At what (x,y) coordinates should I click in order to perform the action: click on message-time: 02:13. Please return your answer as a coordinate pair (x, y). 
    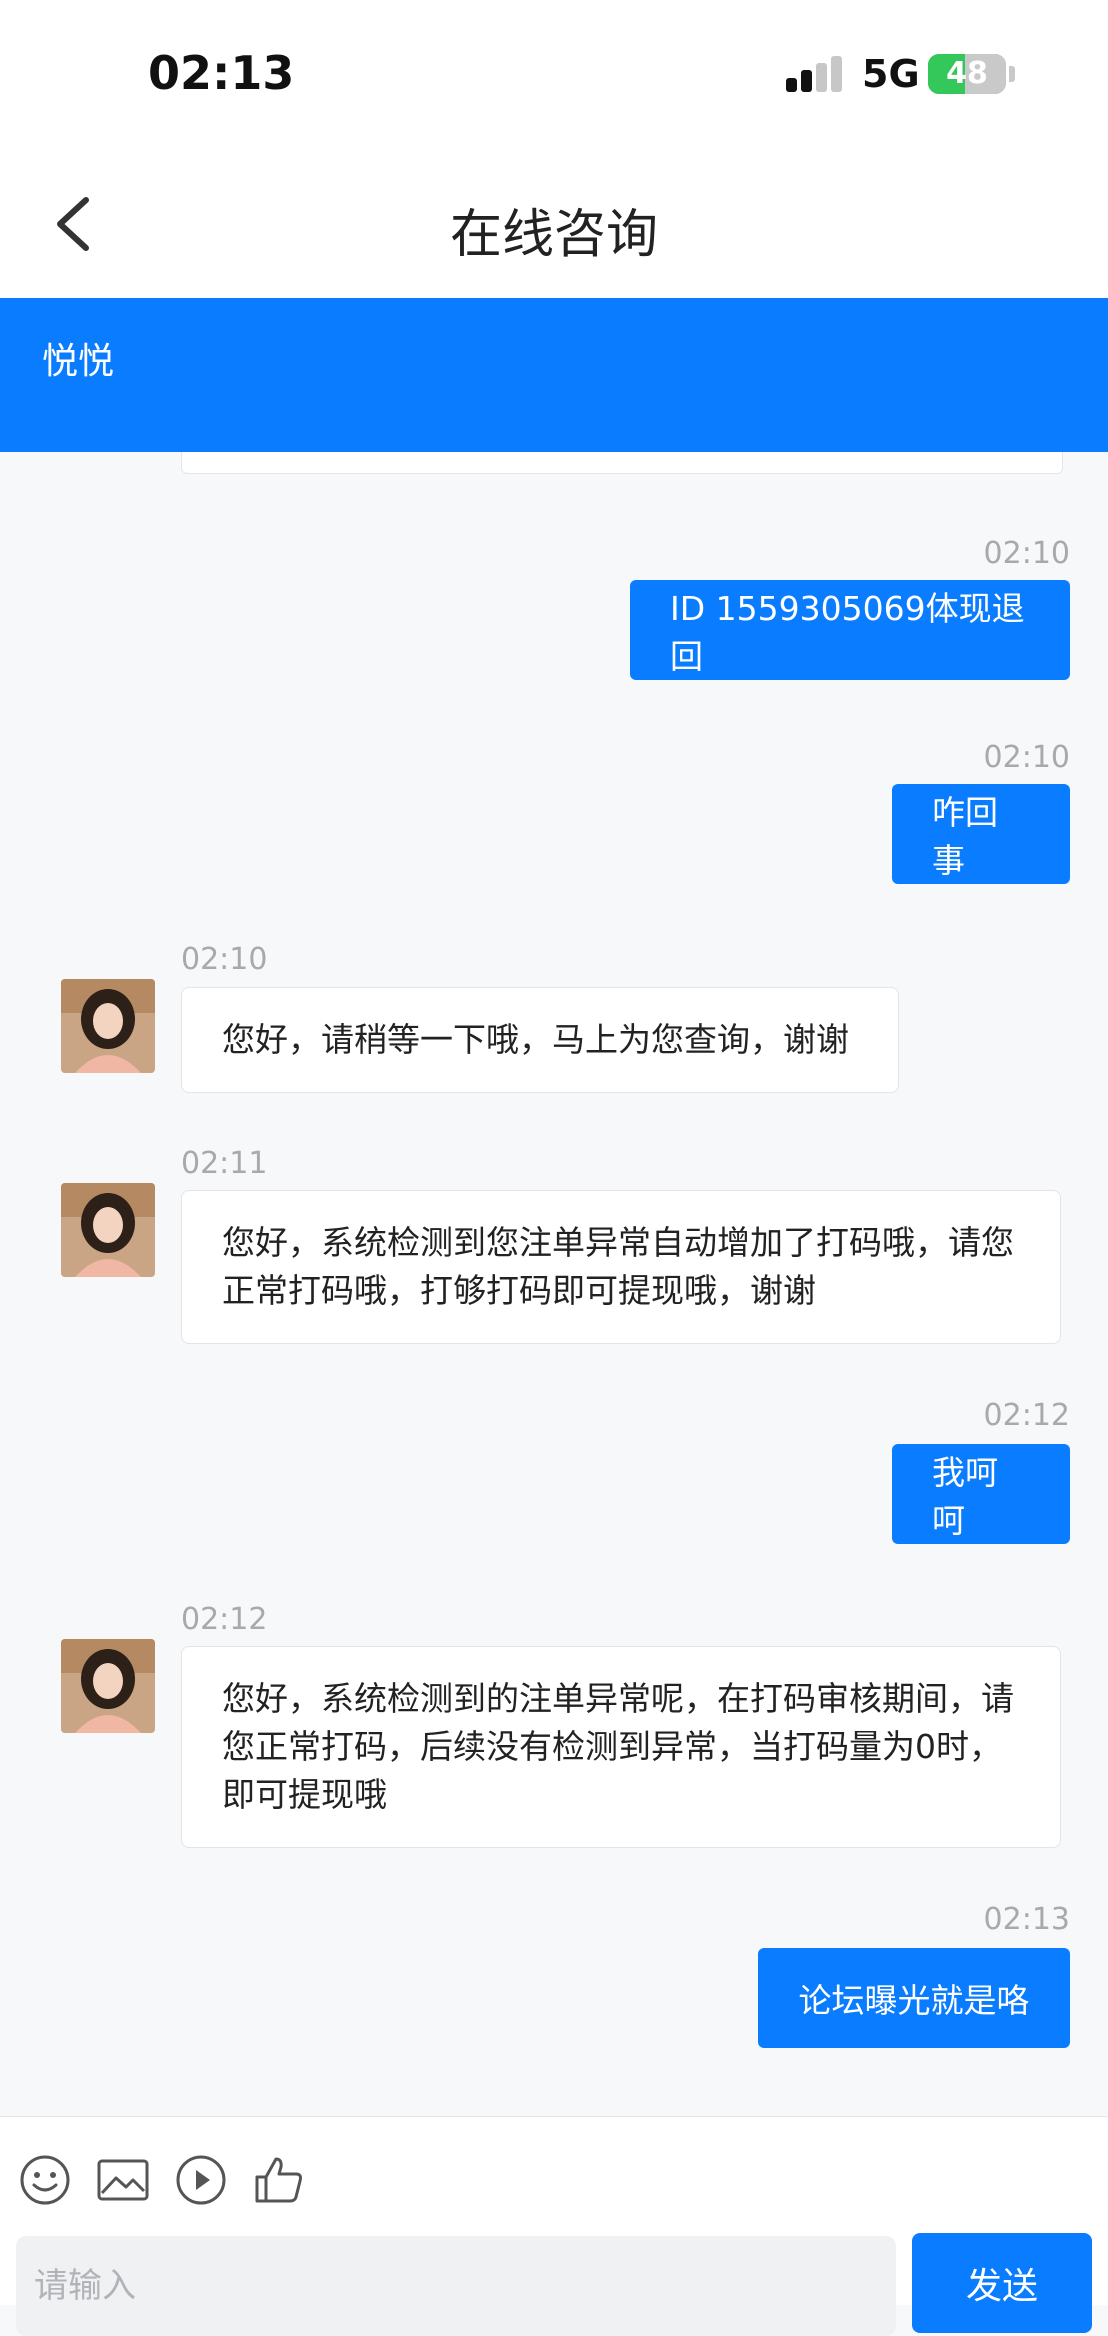
    Looking at the image, I should click on (1026, 1919).